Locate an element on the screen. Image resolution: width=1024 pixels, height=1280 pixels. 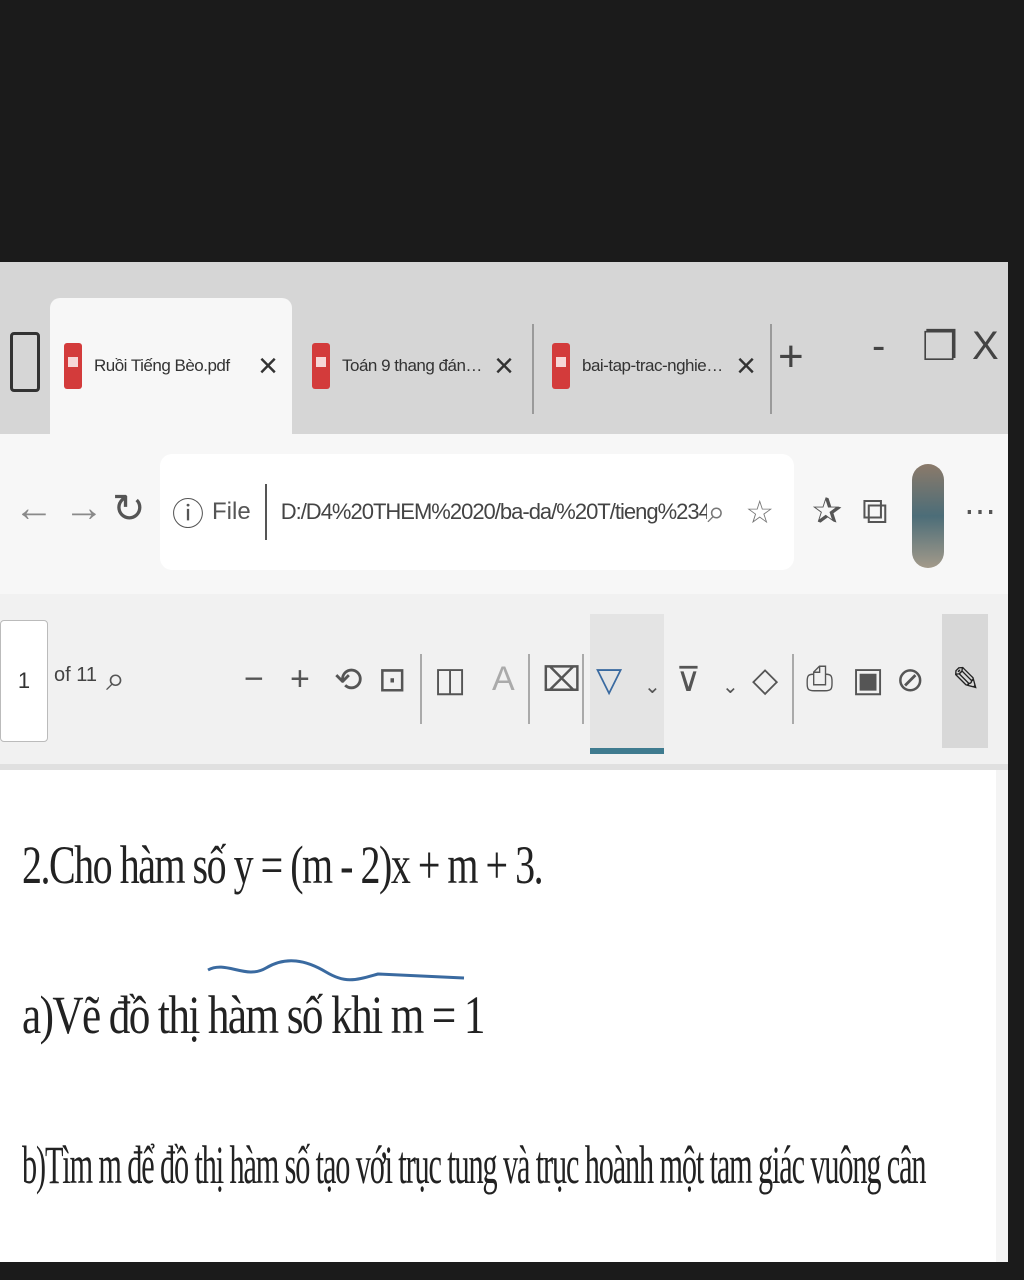
text-box-icon: ⌧ is located at coordinates (561, 680).